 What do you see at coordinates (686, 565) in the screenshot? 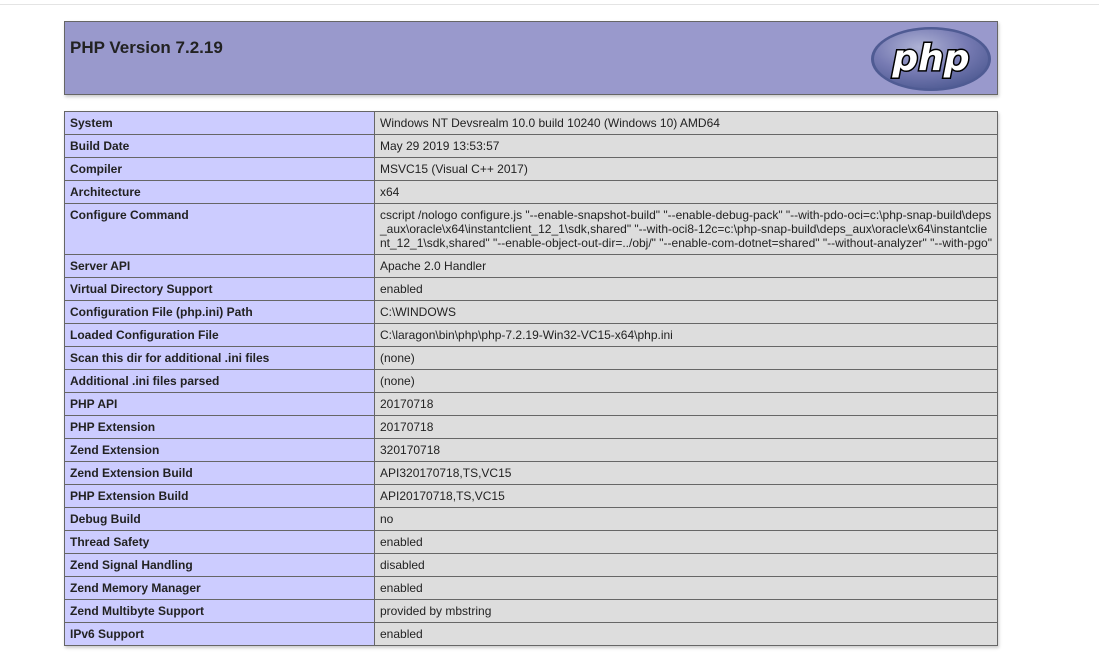
I see `setting-value: disabled` at bounding box center [686, 565].